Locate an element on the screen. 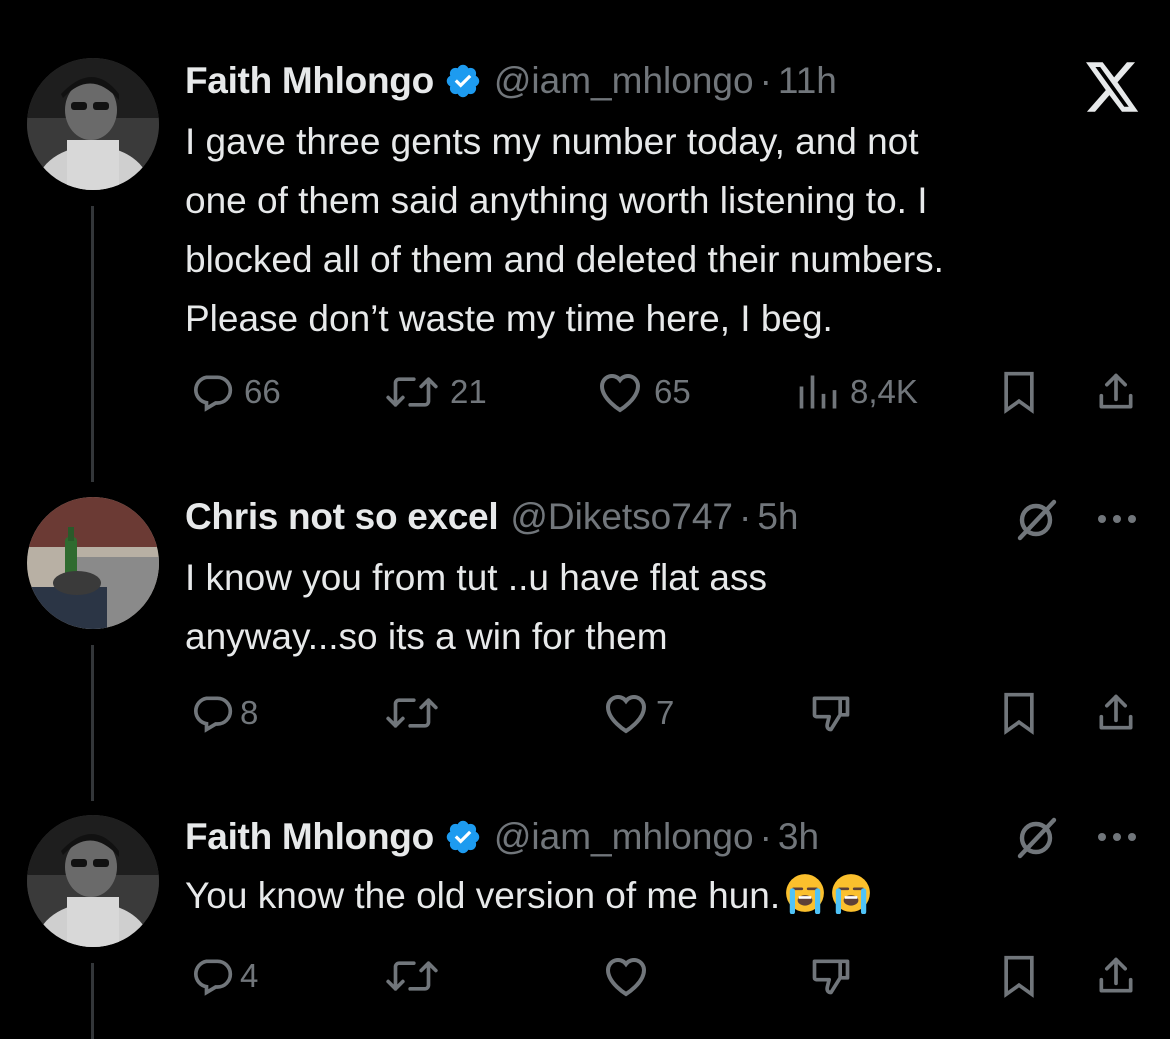 This screenshot has height=1039, width=1170. repost-button: 21 is located at coordinates (435, 392).